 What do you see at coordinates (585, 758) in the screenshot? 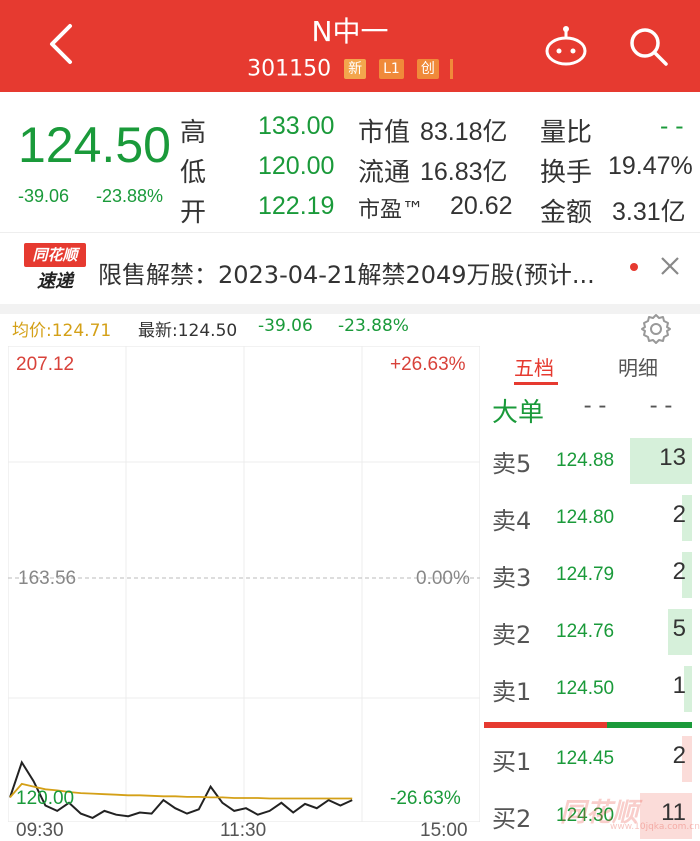
I see `order-price: 124.45` at bounding box center [585, 758].